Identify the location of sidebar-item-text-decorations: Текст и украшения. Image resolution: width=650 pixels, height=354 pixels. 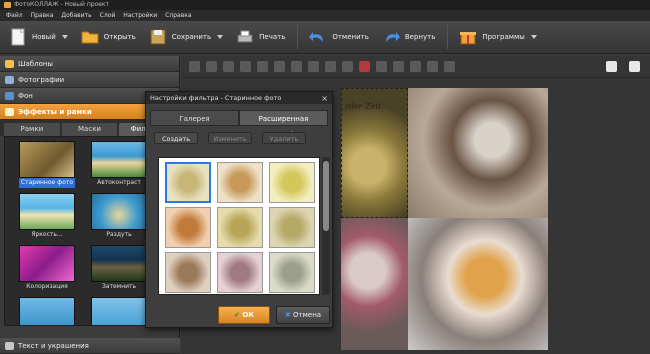
(90, 346).